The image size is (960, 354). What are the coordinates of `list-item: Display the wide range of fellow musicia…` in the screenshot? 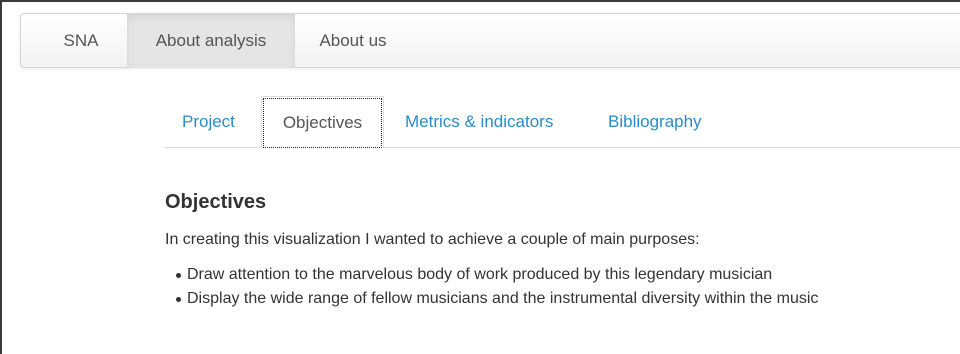 It's located at (560, 299).